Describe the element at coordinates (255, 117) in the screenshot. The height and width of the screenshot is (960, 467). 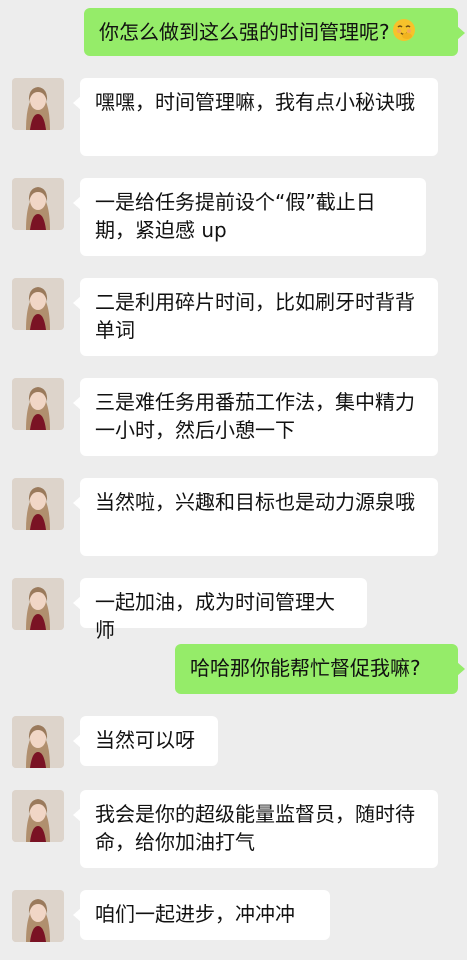
I see `message-bubble: 嘿嘿，时间管理嘛，我有点小秘诀哦` at that location.